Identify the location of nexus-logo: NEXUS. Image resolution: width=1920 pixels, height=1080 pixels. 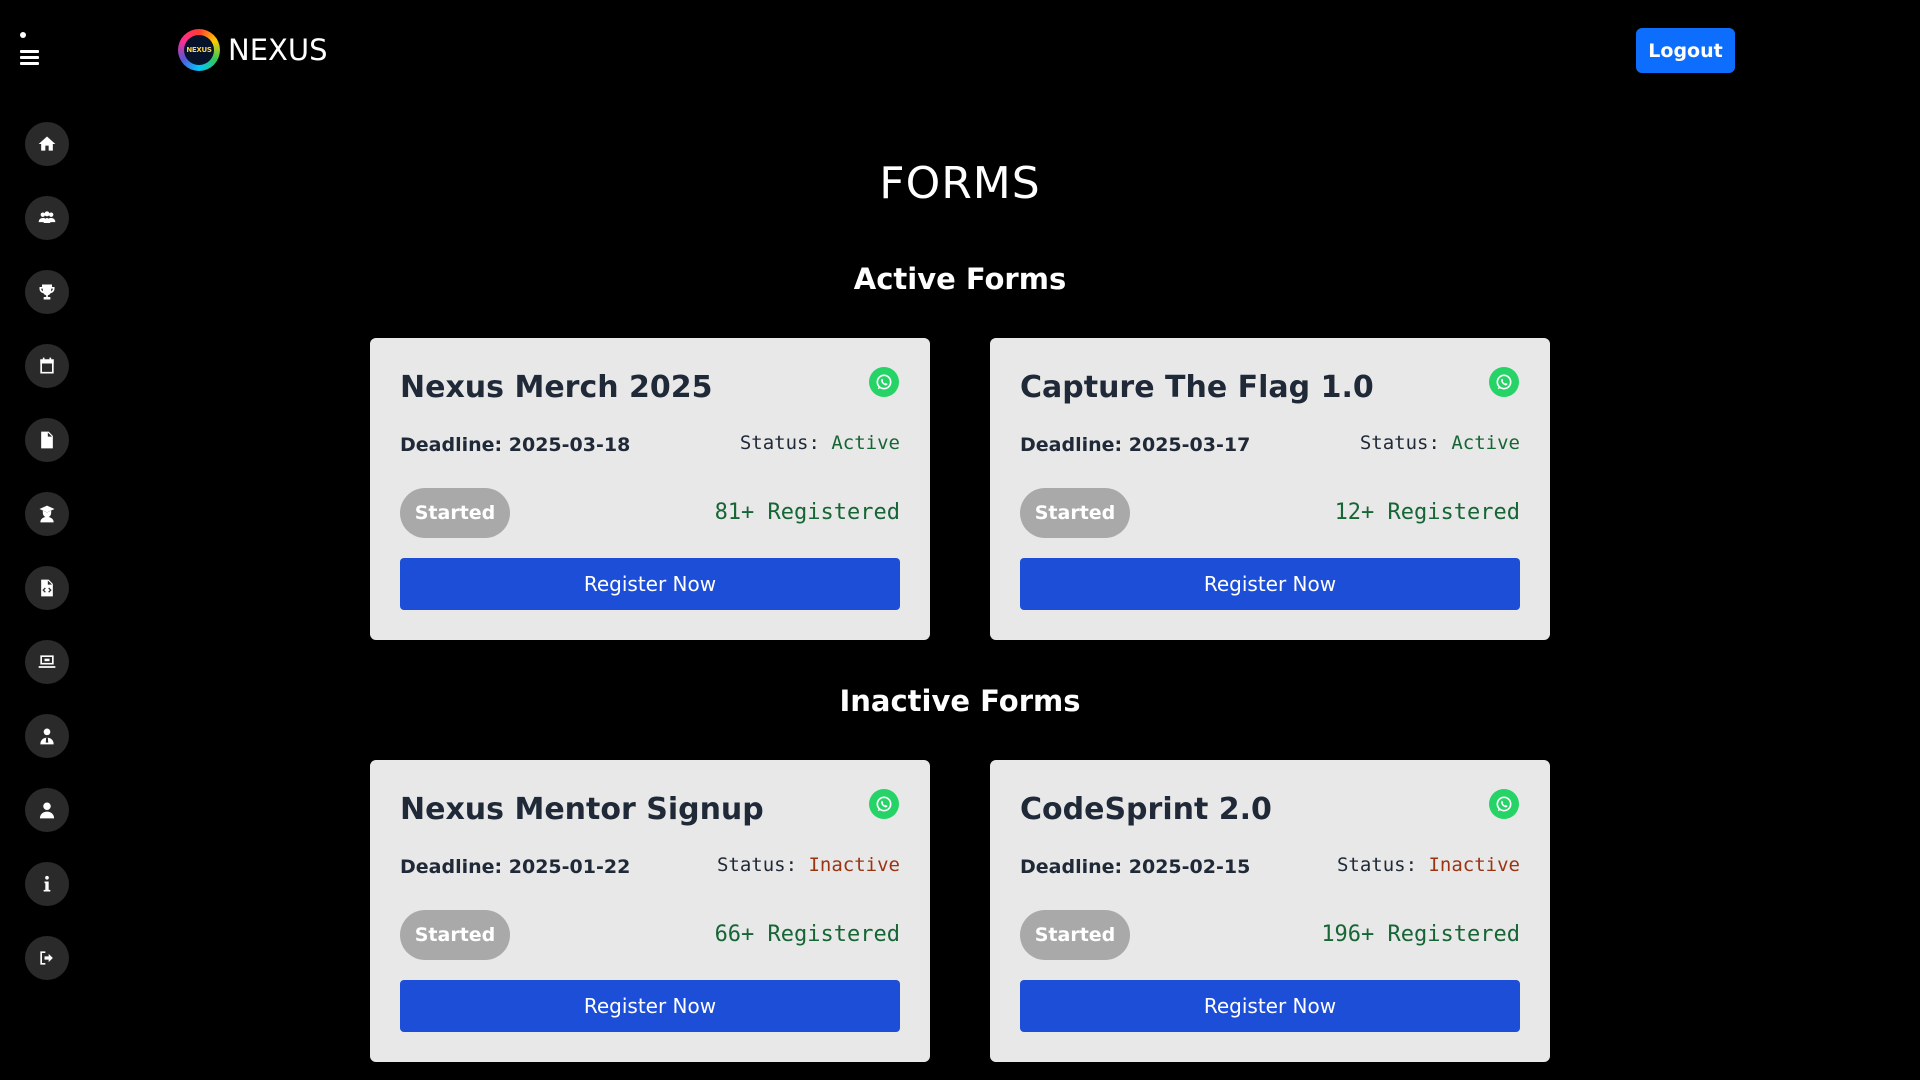
(199, 50).